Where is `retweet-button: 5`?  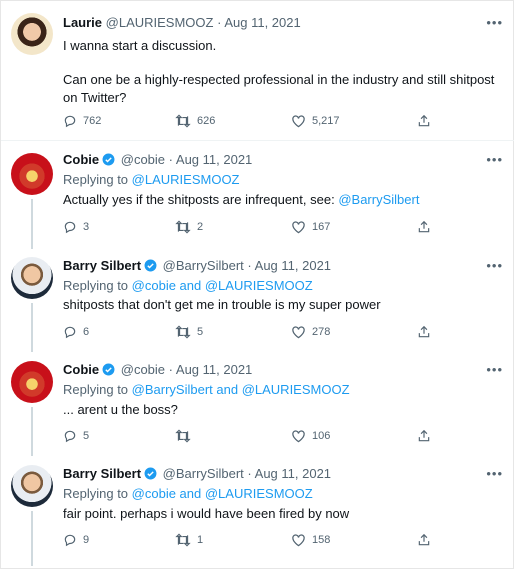 retweet-button: 5 is located at coordinates (189, 332).